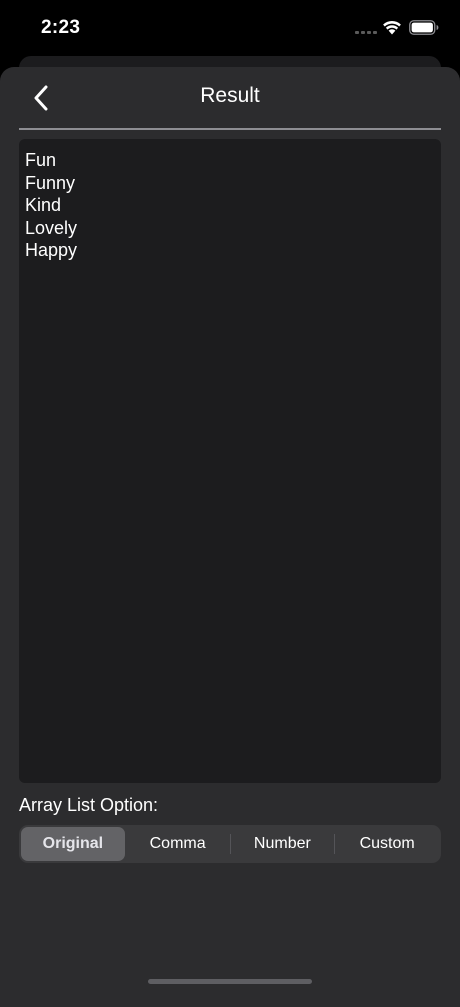  I want to click on array-list-option-control: Original Comma Number Custom, so click(230, 844).